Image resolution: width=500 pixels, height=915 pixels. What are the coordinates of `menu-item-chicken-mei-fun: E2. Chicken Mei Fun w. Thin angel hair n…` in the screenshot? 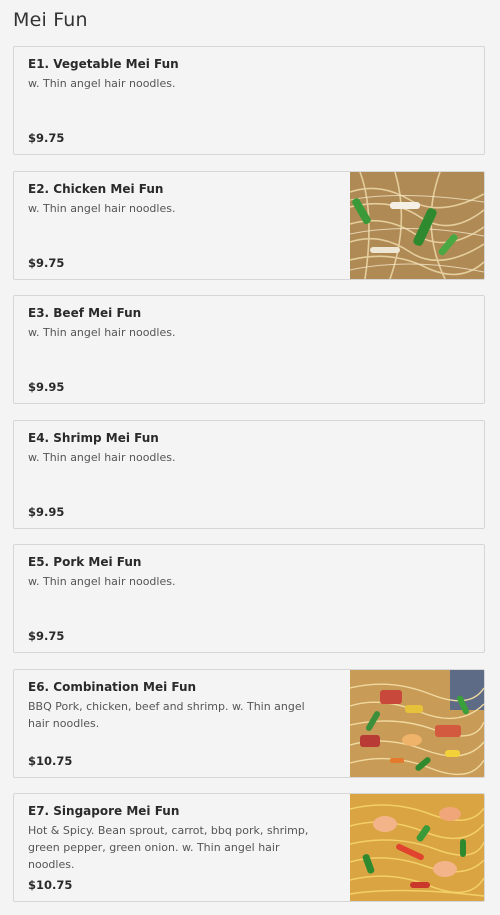 It's located at (249, 225).